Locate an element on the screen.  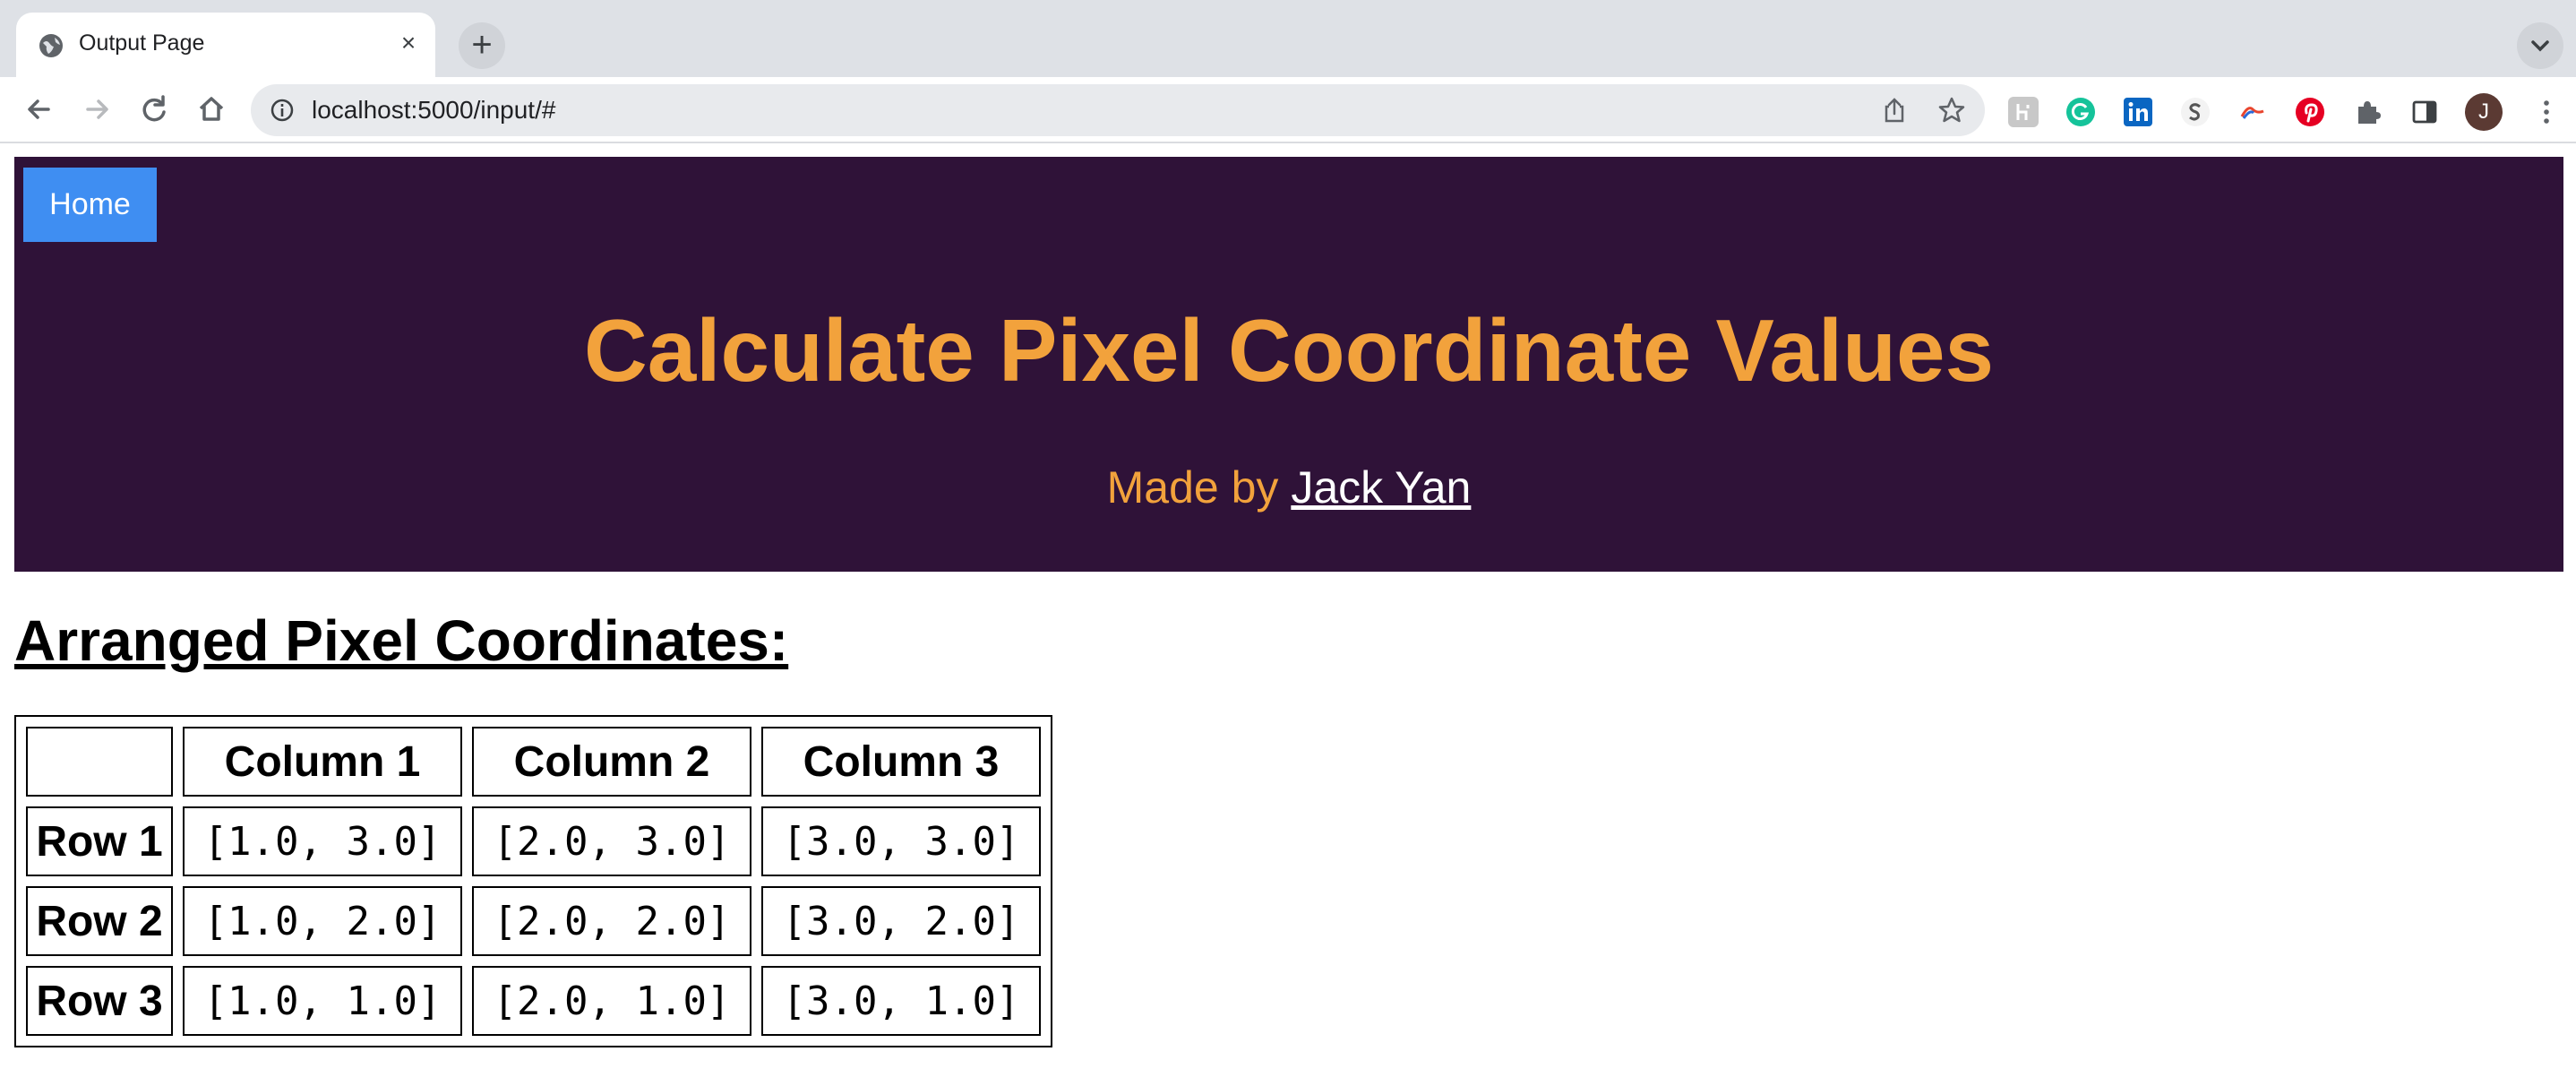
row-header: Row 1 is located at coordinates (99, 841).